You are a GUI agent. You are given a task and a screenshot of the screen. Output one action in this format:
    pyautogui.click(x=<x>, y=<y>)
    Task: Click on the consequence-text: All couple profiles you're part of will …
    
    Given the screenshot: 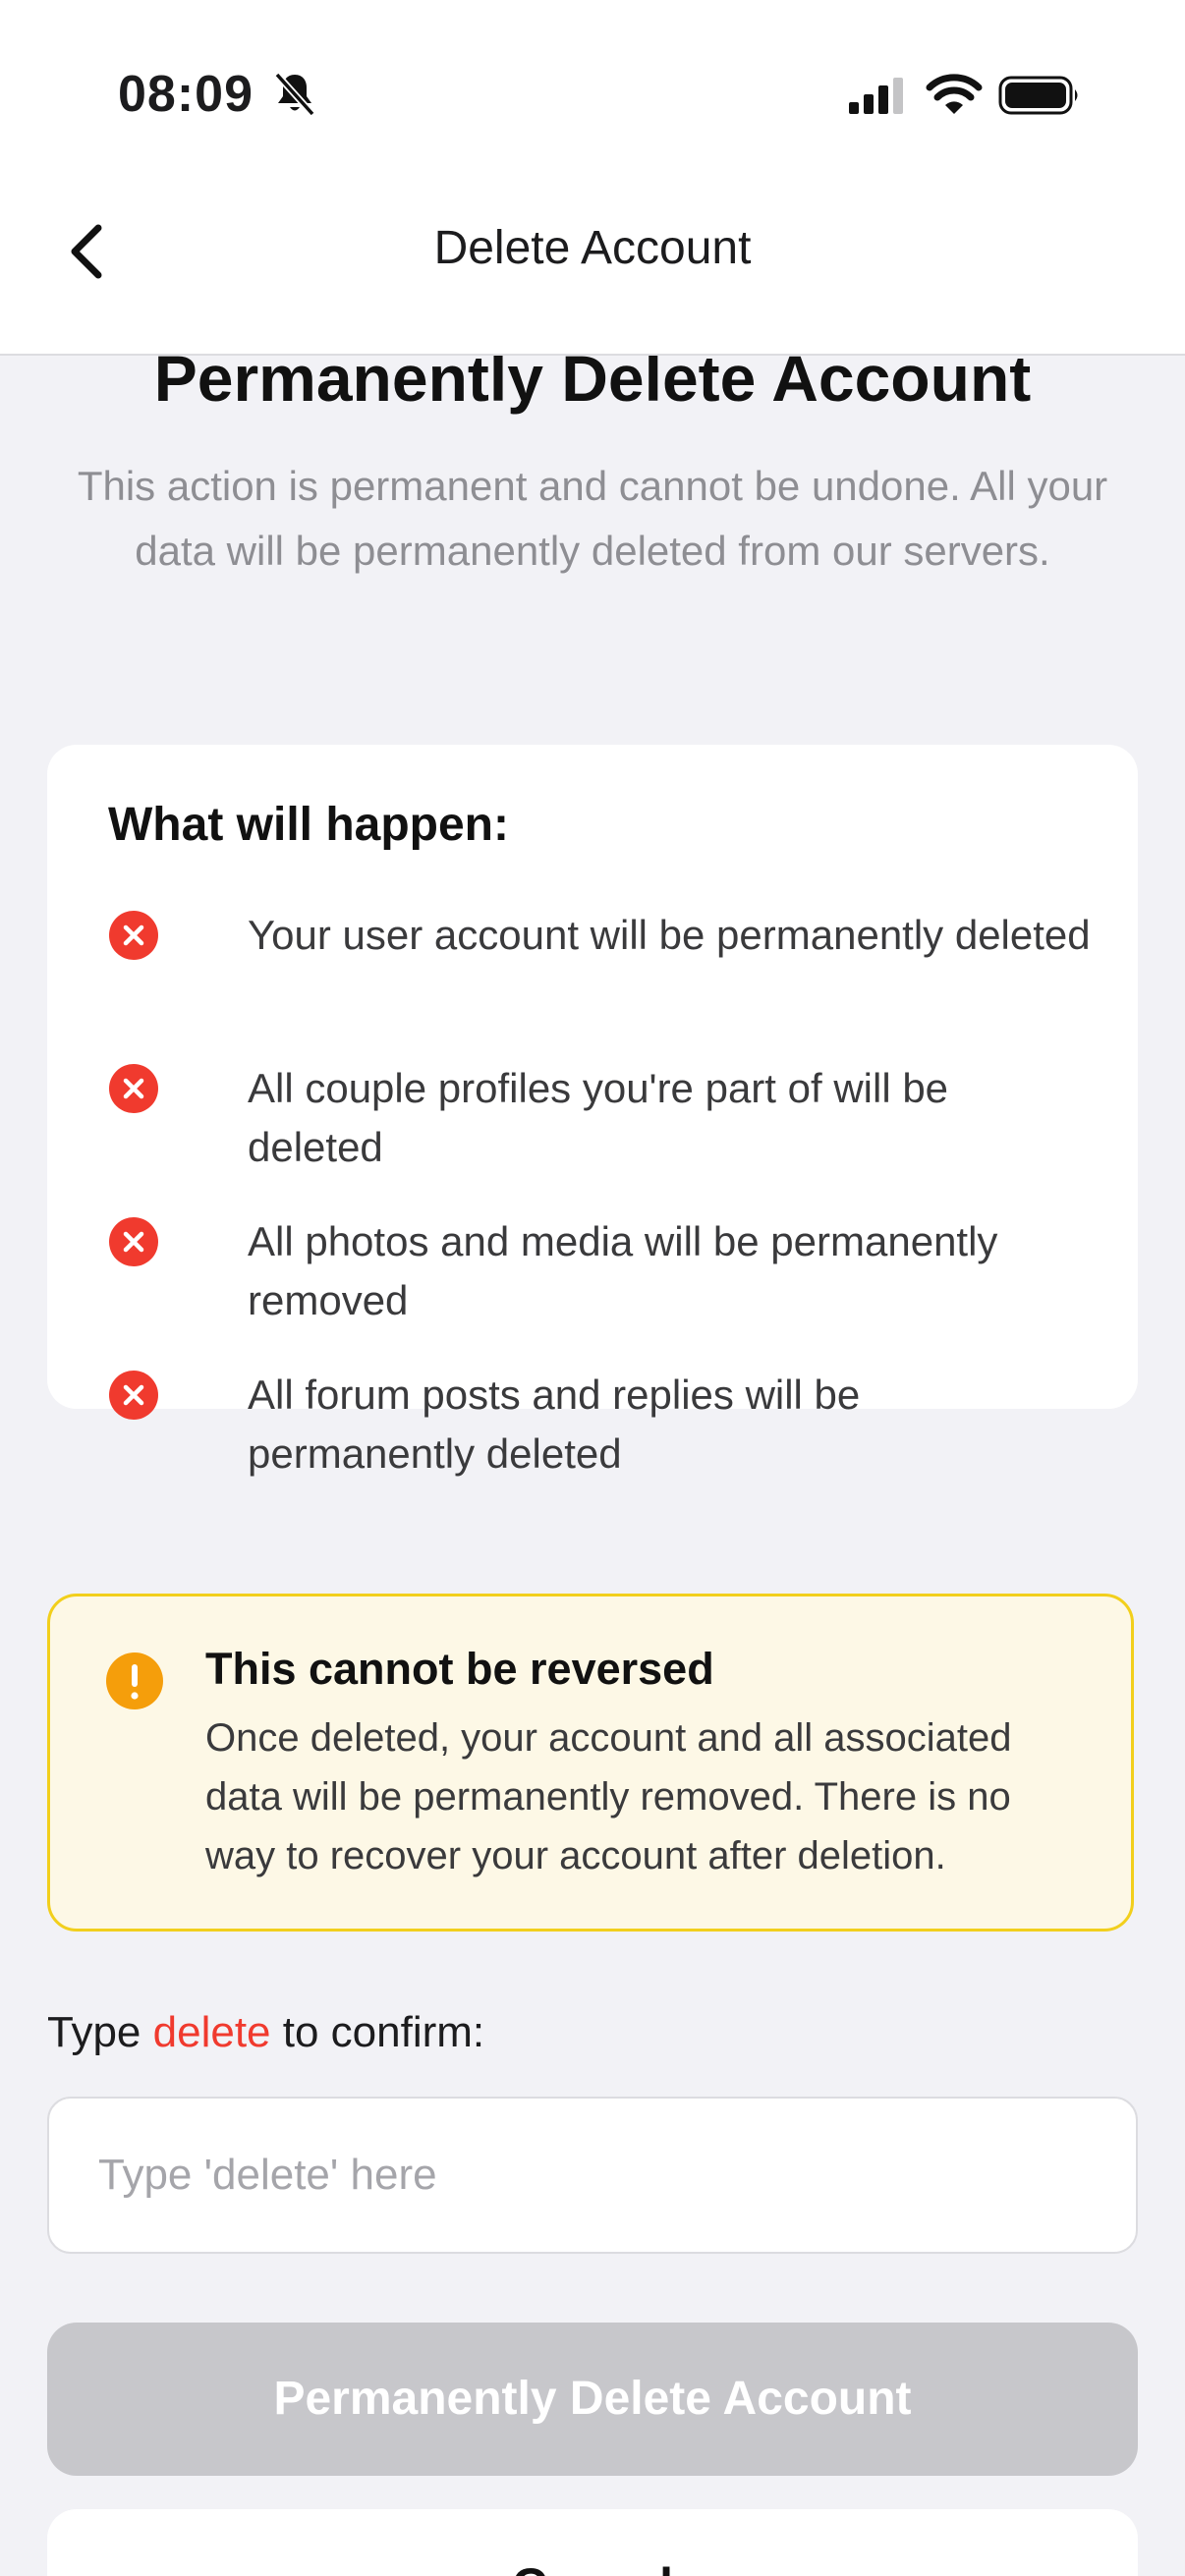 What is the action you would take?
    pyautogui.click(x=598, y=1117)
    